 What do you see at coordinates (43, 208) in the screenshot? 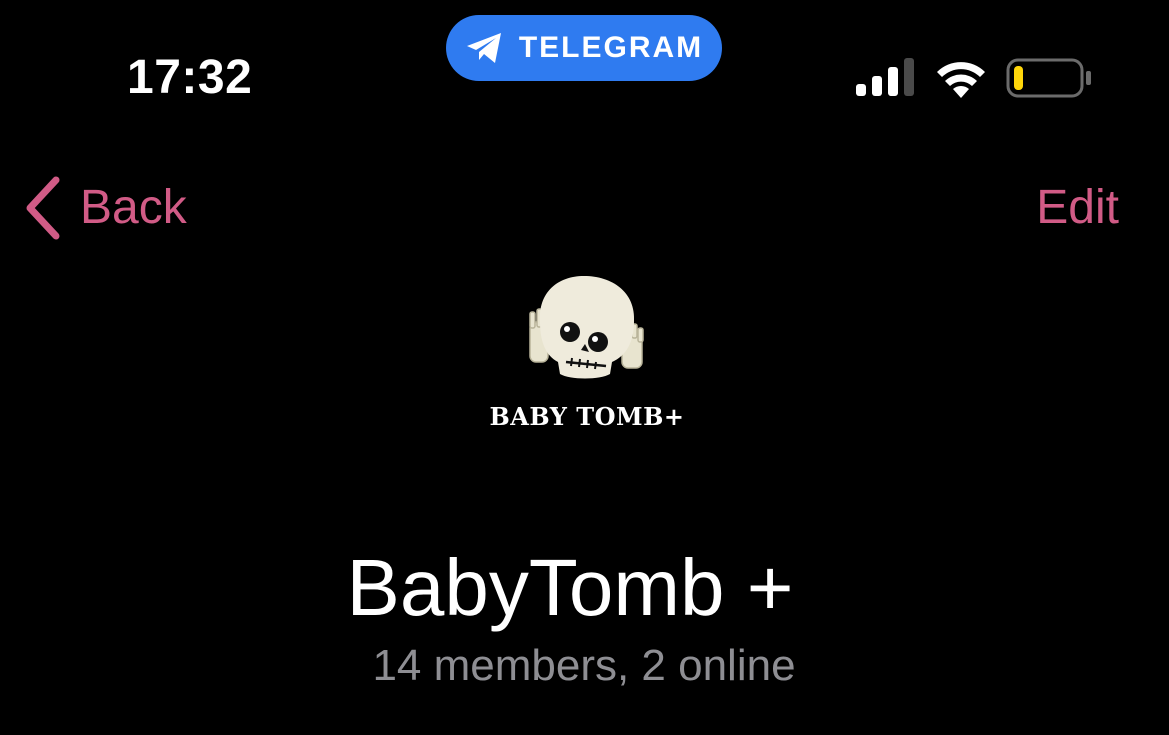
I see `chevron-left-icon` at bounding box center [43, 208].